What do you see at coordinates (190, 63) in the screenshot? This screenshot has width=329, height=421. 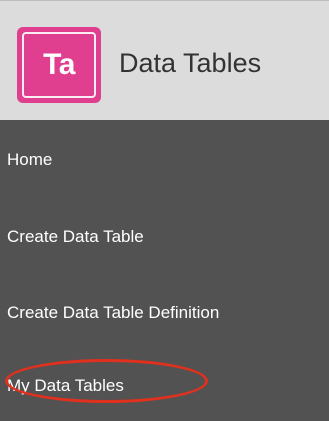 I see `app-title: Data Tables` at bounding box center [190, 63].